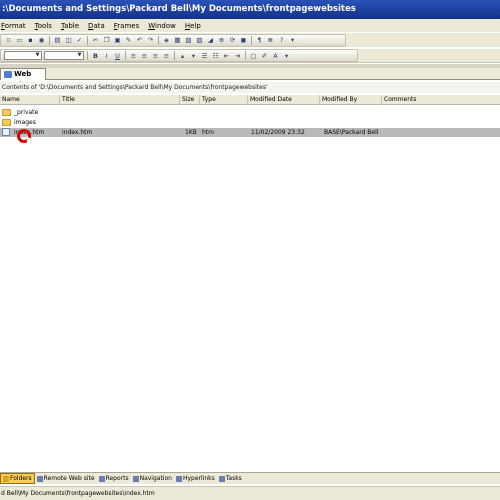 The image size is (500, 500). Describe the element at coordinates (117, 55) in the screenshot. I see `underline-button: U` at that location.